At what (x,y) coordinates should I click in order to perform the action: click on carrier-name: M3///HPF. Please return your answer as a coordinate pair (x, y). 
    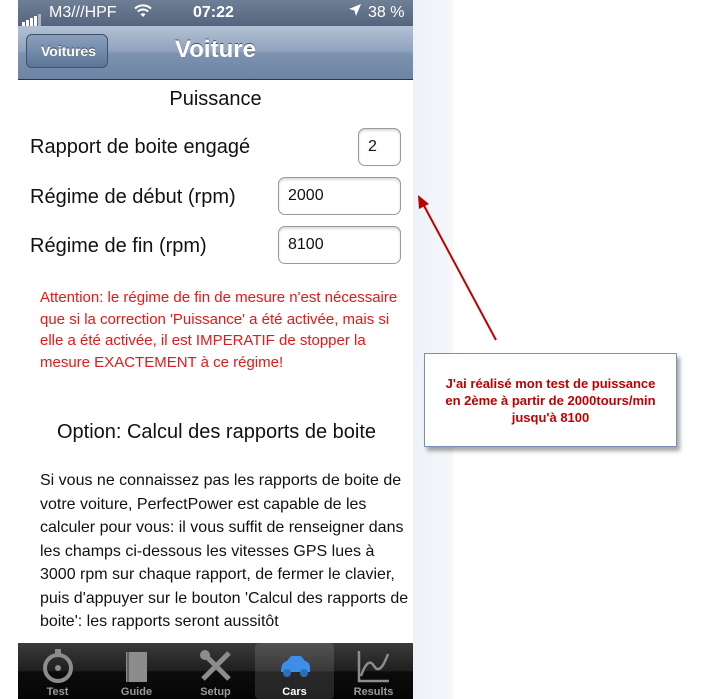
    Looking at the image, I should click on (83, 12).